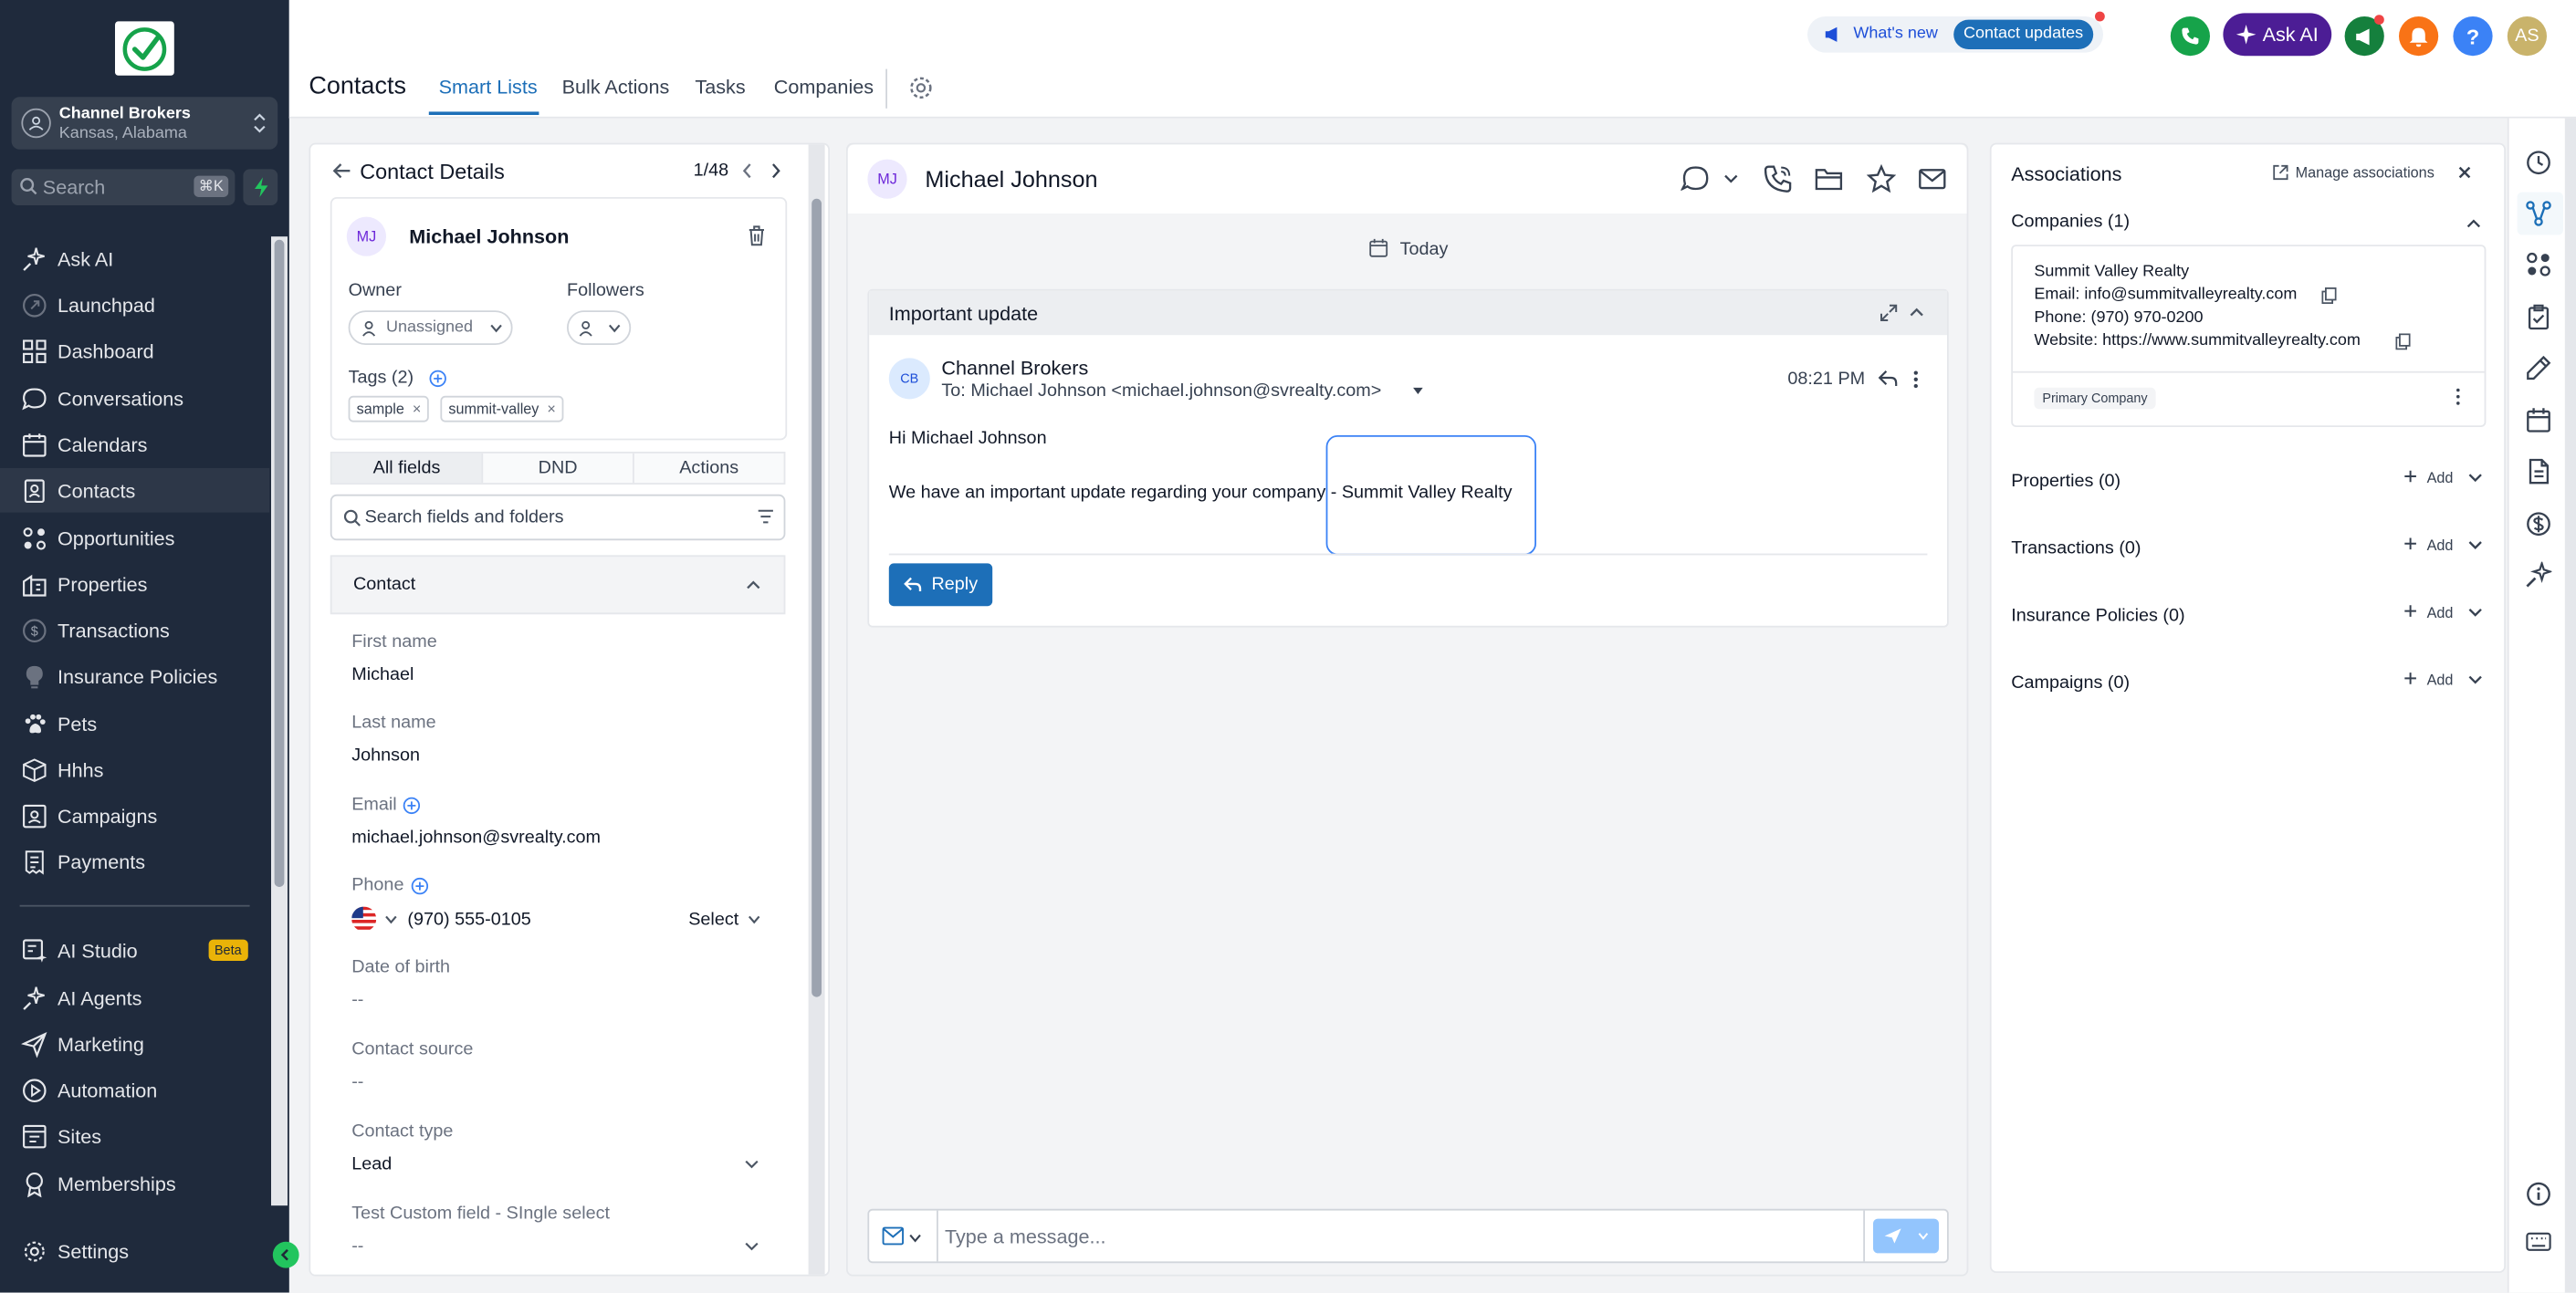 Image resolution: width=2576 pixels, height=1293 pixels. I want to click on sidebar-item-ai-studio: AI Studio Beta, so click(135, 950).